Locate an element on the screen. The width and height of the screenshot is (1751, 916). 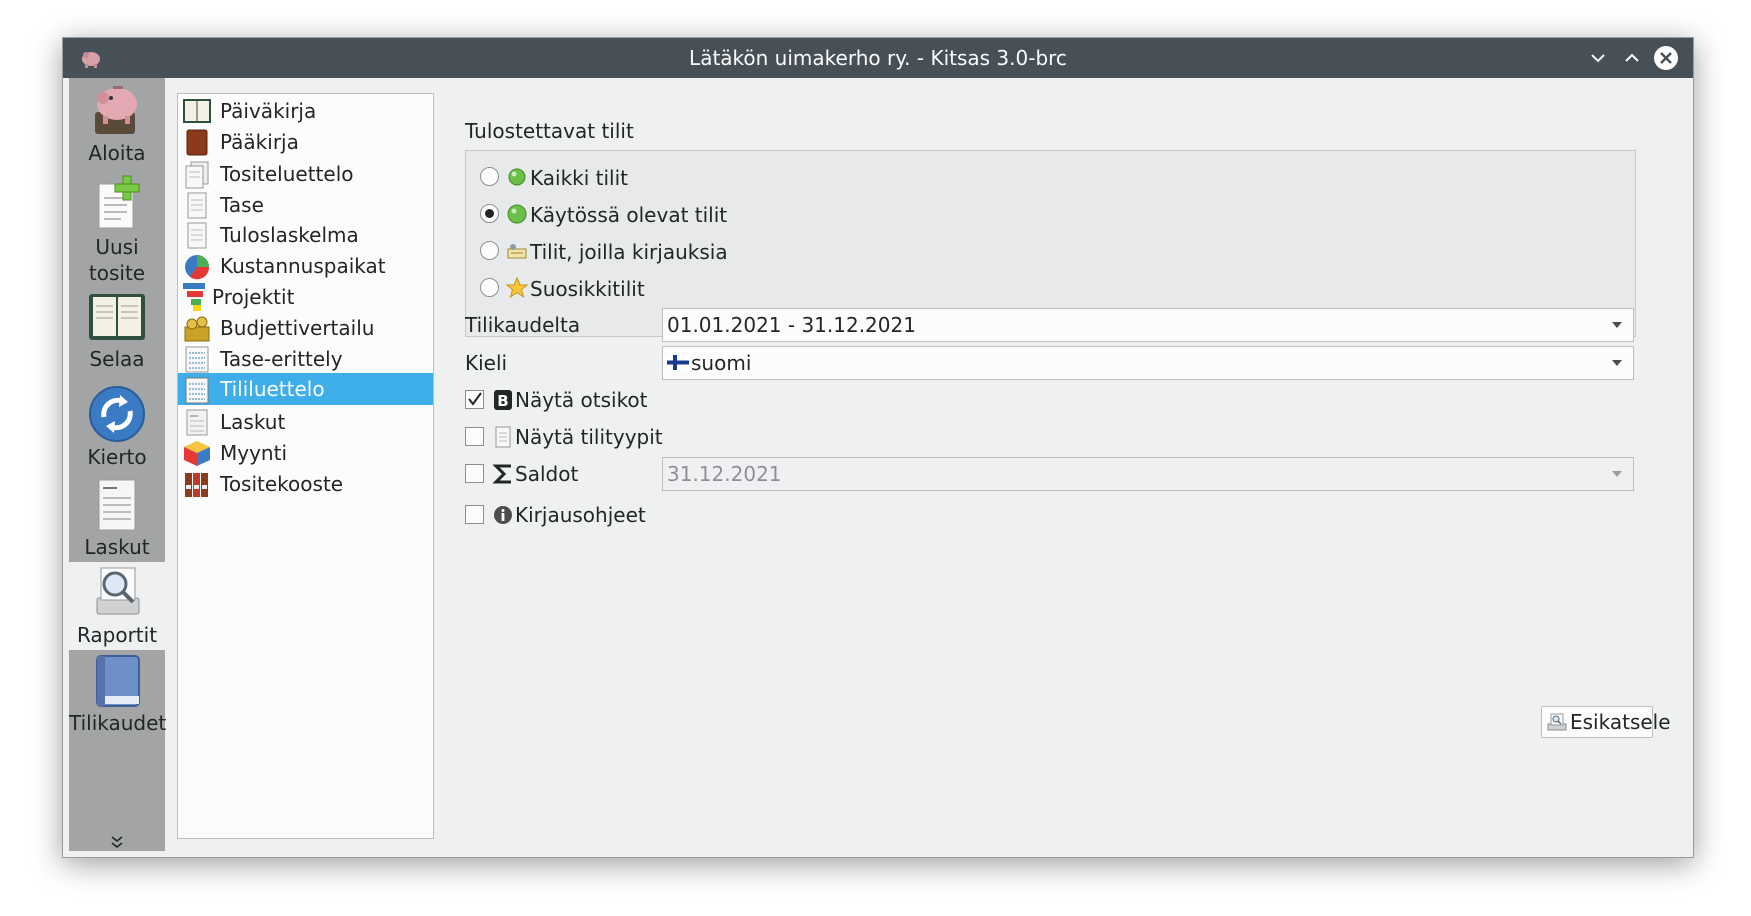
book-icon is located at coordinates (118, 681).